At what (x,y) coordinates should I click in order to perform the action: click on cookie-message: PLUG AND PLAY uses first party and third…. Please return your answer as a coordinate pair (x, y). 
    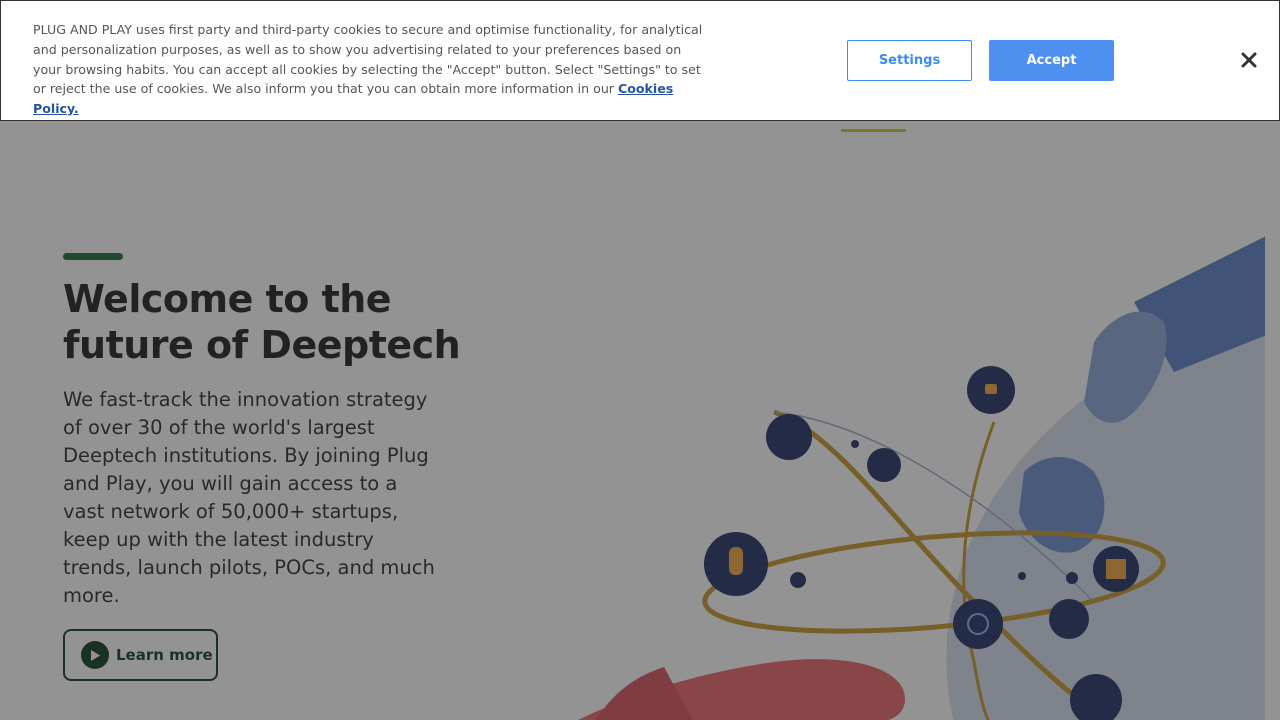
    Looking at the image, I should click on (368, 59).